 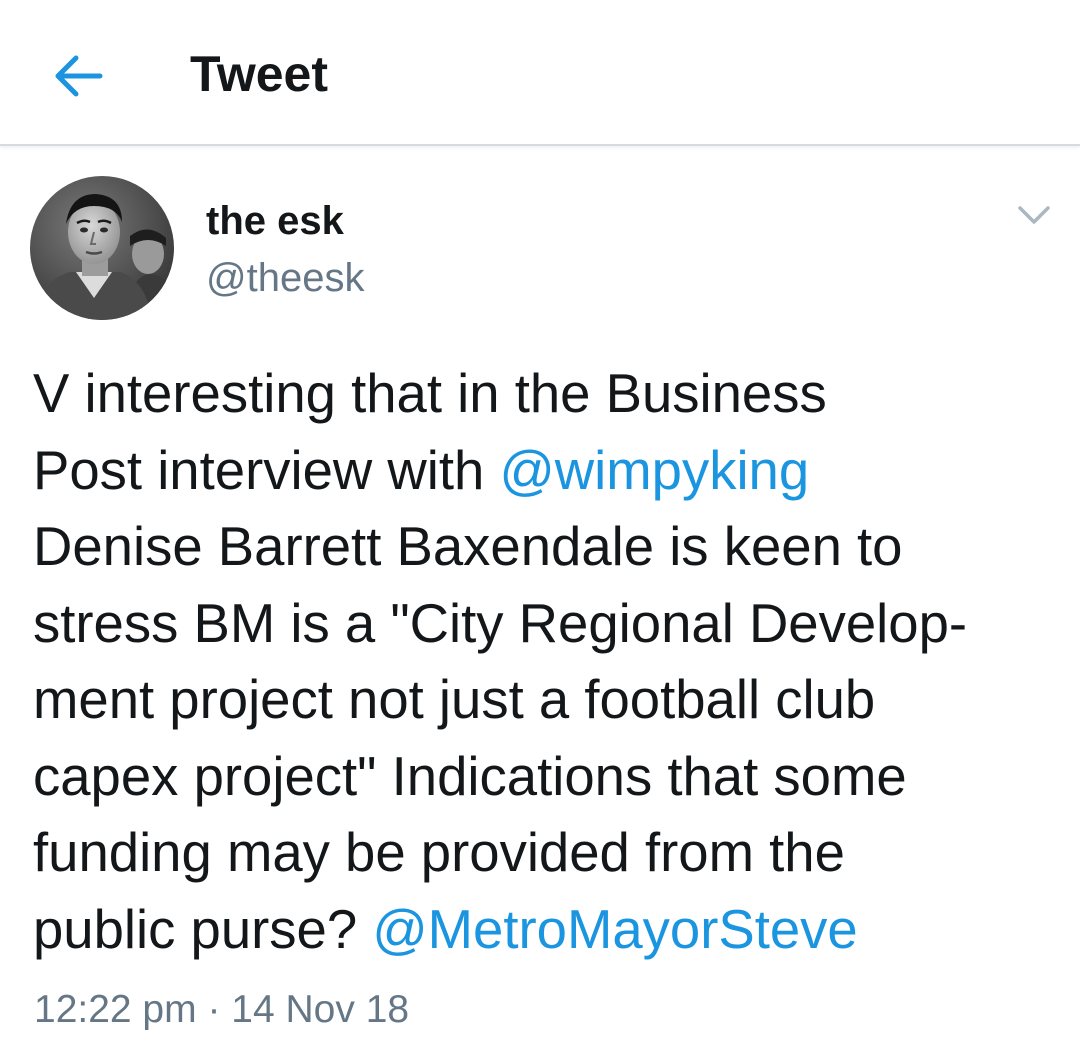 I want to click on page-title: Tweet, so click(x=259, y=74).